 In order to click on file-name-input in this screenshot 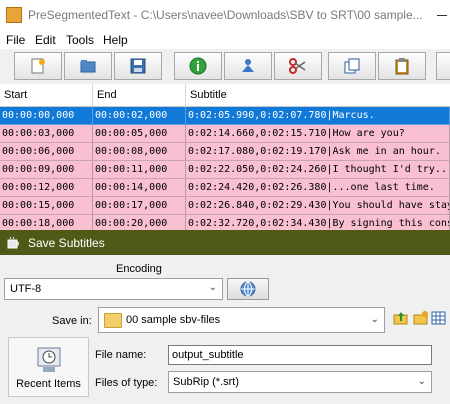, I will do `click(300, 355)`.